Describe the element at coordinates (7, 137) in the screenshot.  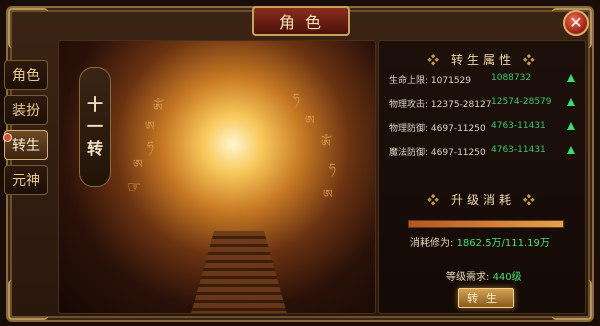
I see `notification-dot` at that location.